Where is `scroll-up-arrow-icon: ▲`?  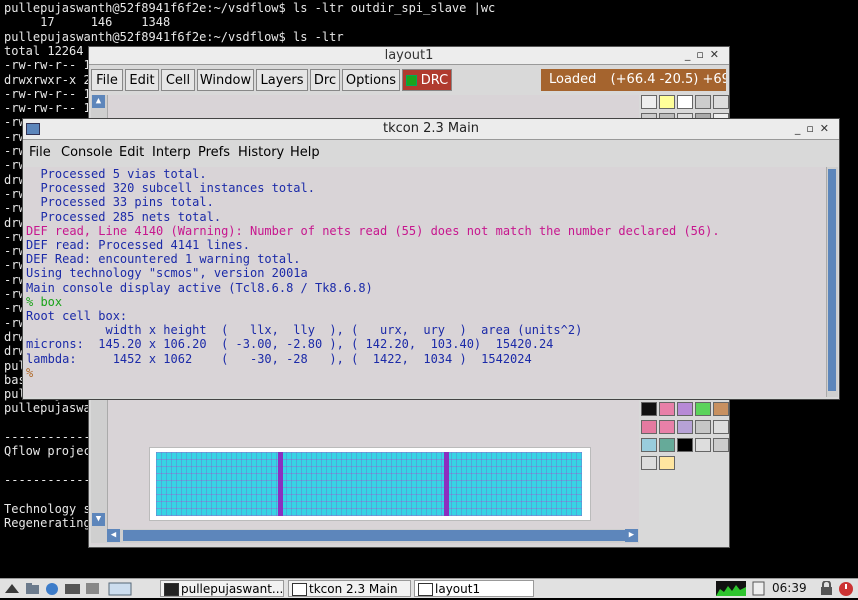 scroll-up-arrow-icon: ▲ is located at coordinates (98, 101).